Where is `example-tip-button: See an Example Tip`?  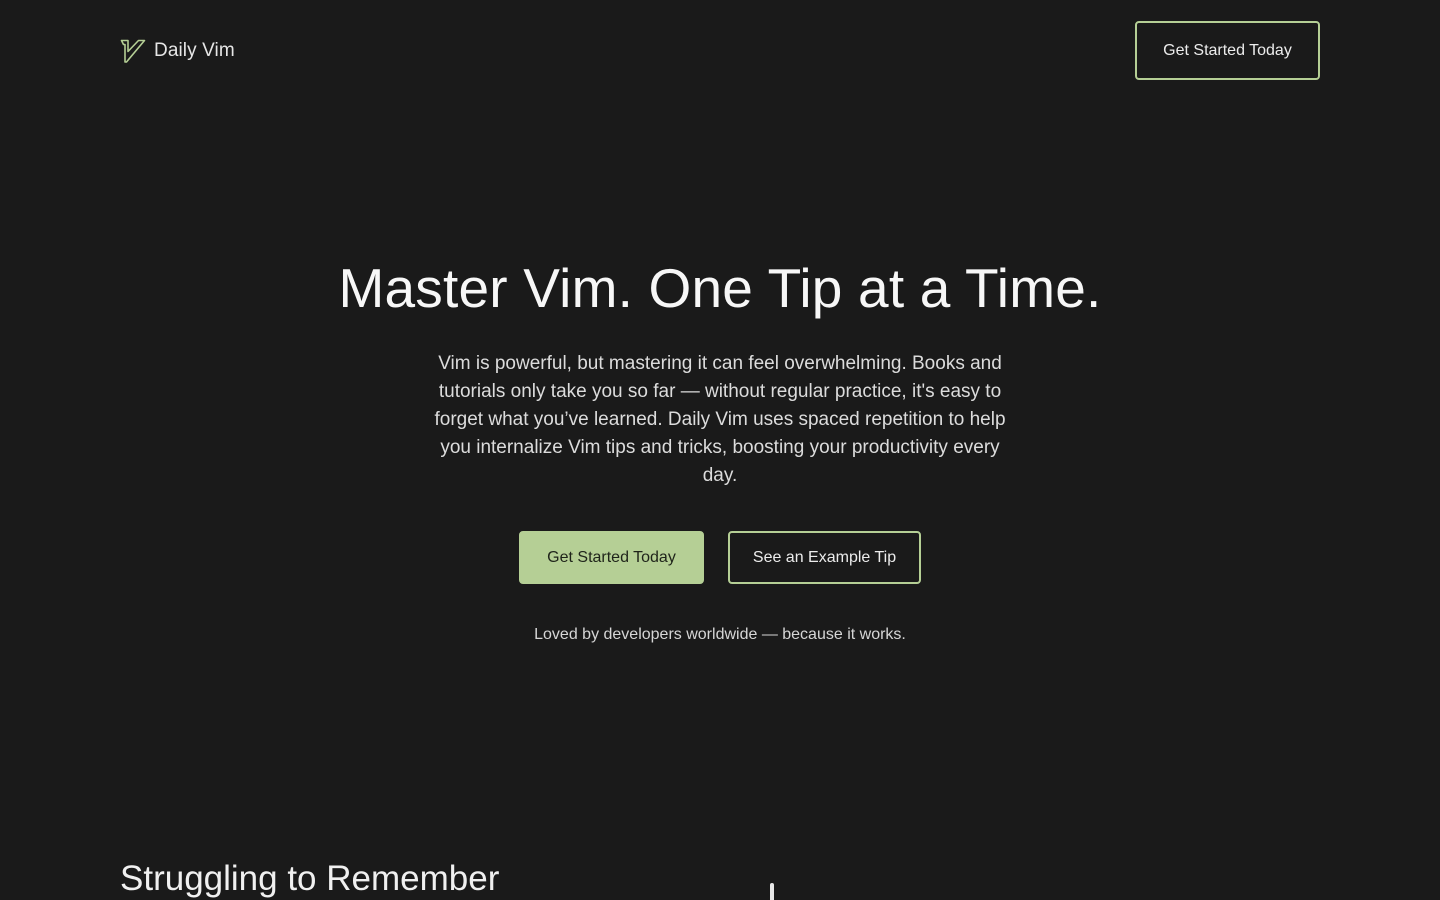
example-tip-button: See an Example Tip is located at coordinates (824, 557).